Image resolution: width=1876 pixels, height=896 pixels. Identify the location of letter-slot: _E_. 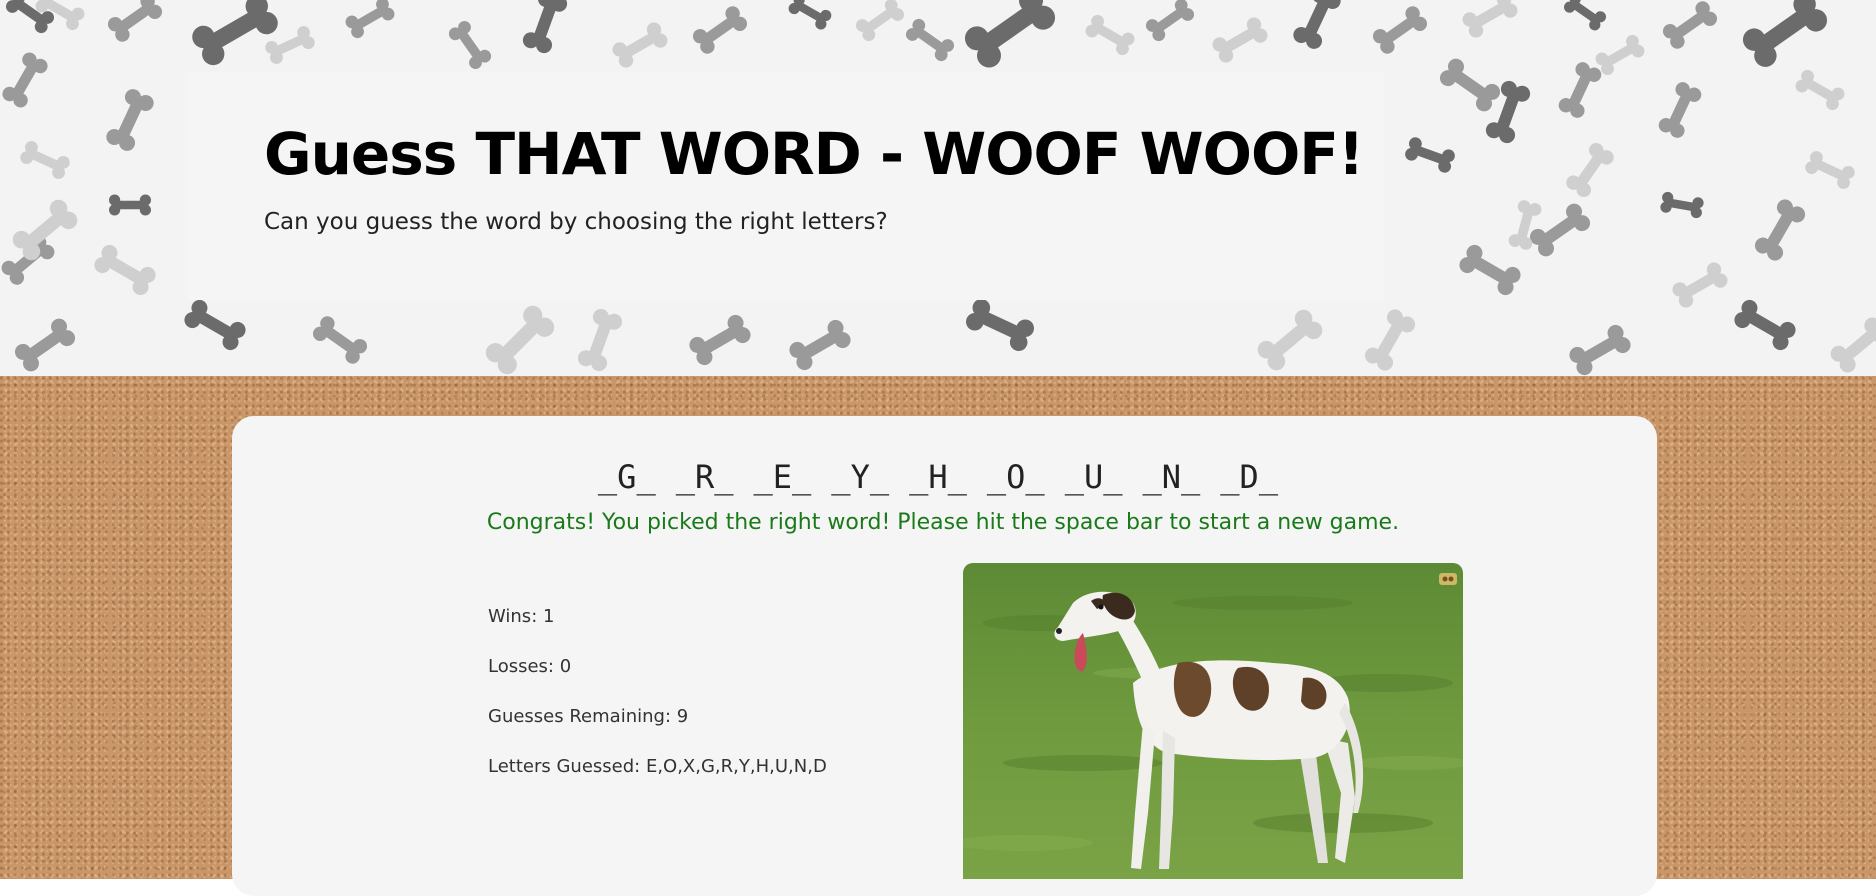
(782, 477).